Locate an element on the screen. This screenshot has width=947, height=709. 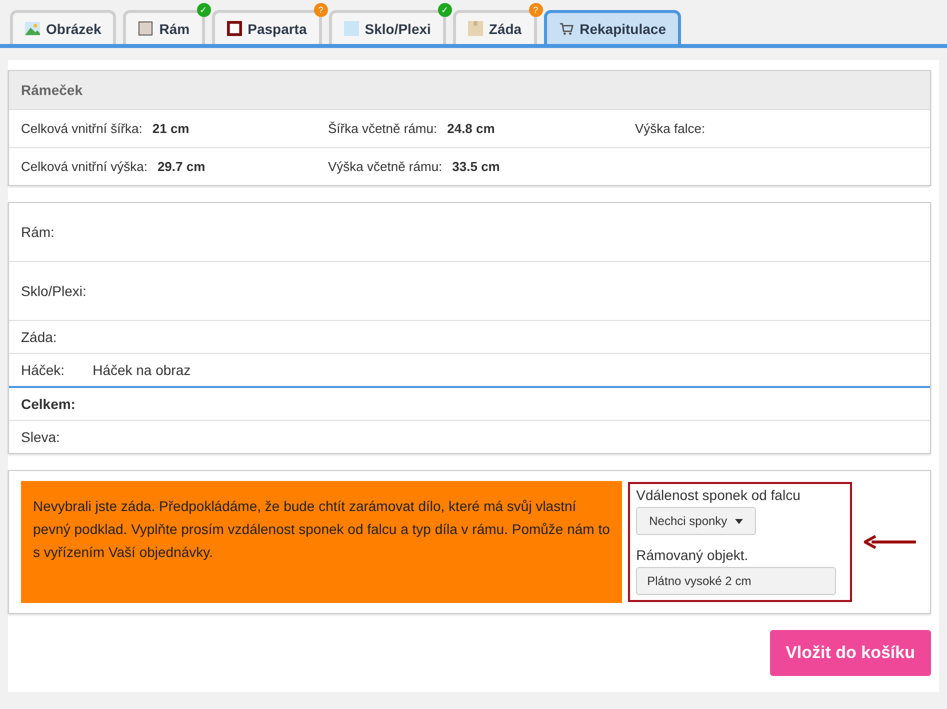
field-label: Vdálenost sponek od falcu is located at coordinates (718, 495).